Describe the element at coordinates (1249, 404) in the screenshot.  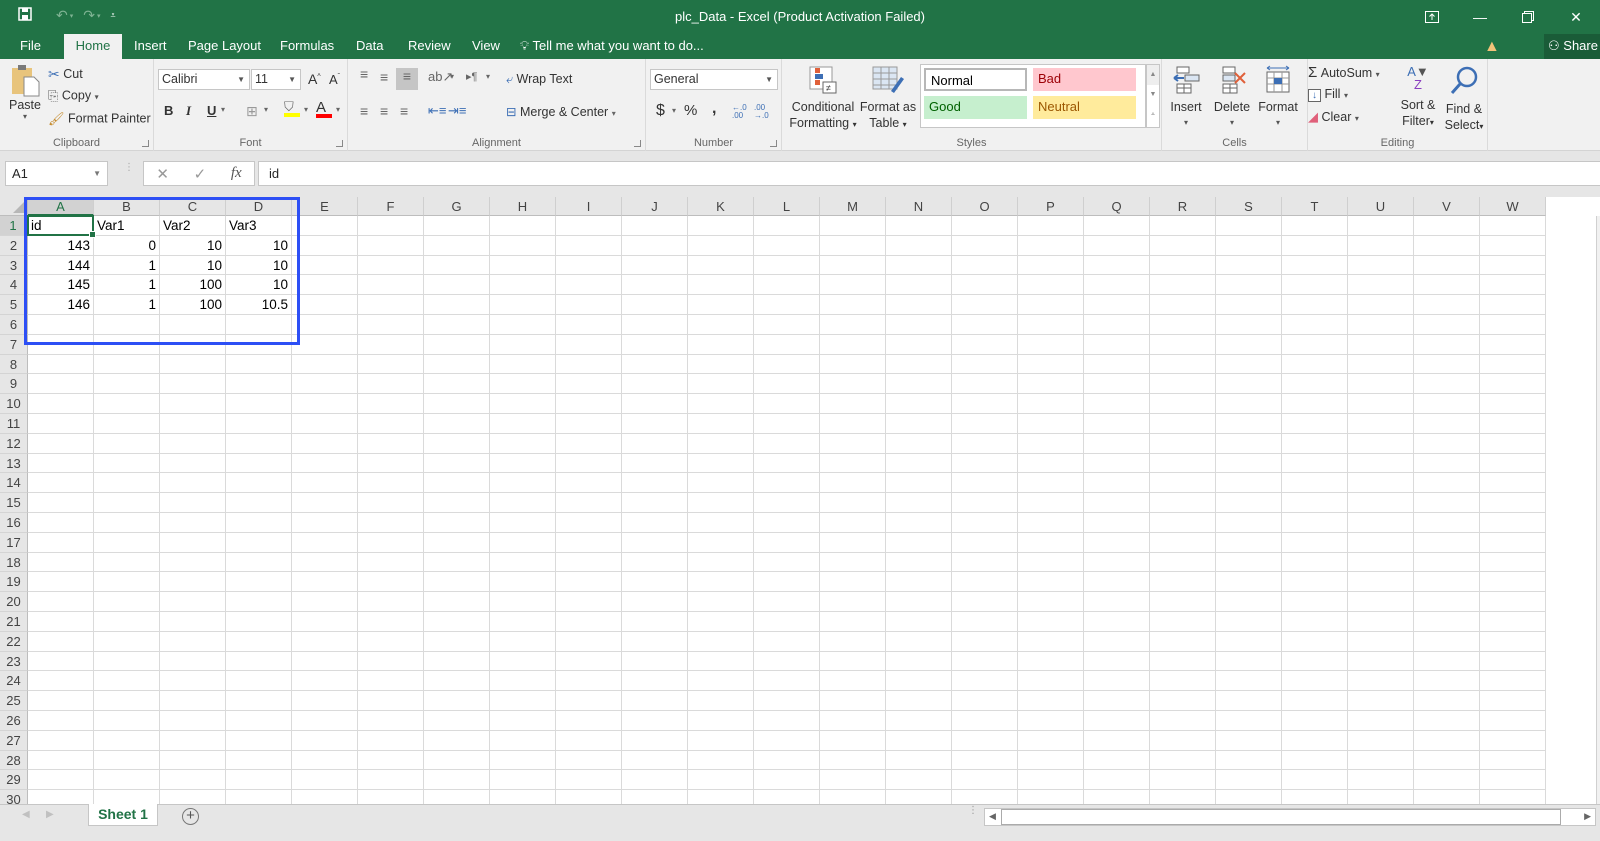
I see `cell-S10` at that location.